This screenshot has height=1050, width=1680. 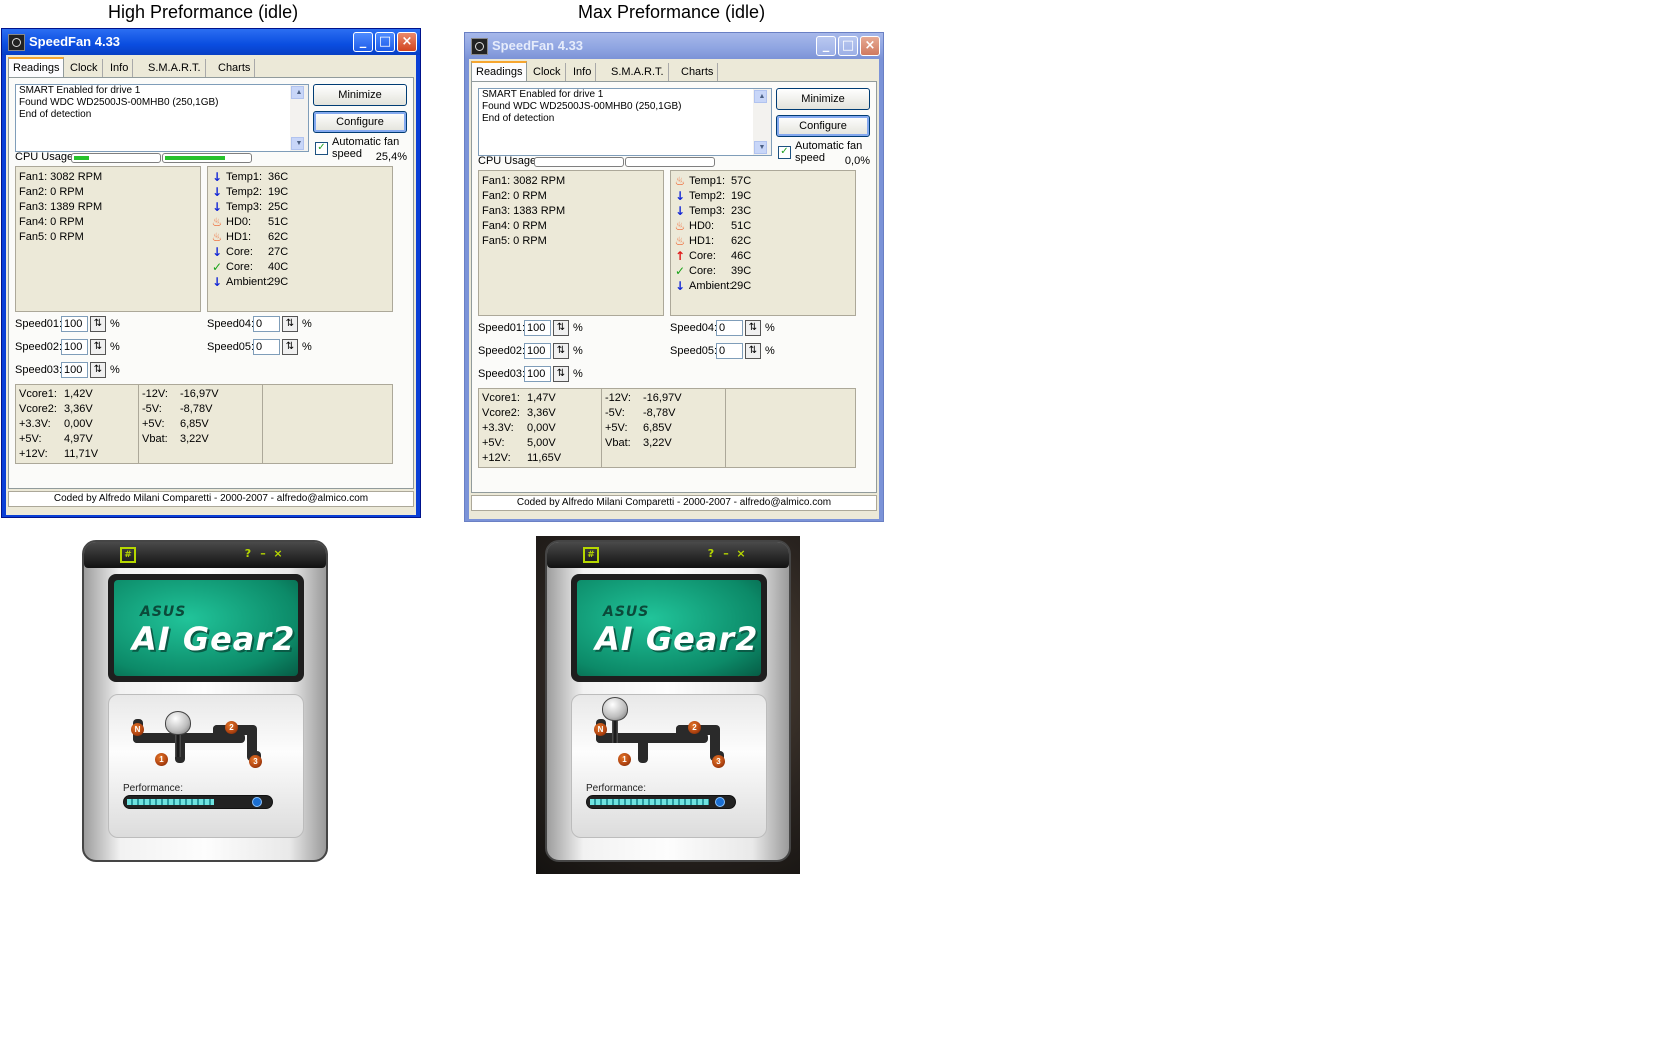 What do you see at coordinates (501, 413) in the screenshot?
I see `voltage-label: Vcore2:` at bounding box center [501, 413].